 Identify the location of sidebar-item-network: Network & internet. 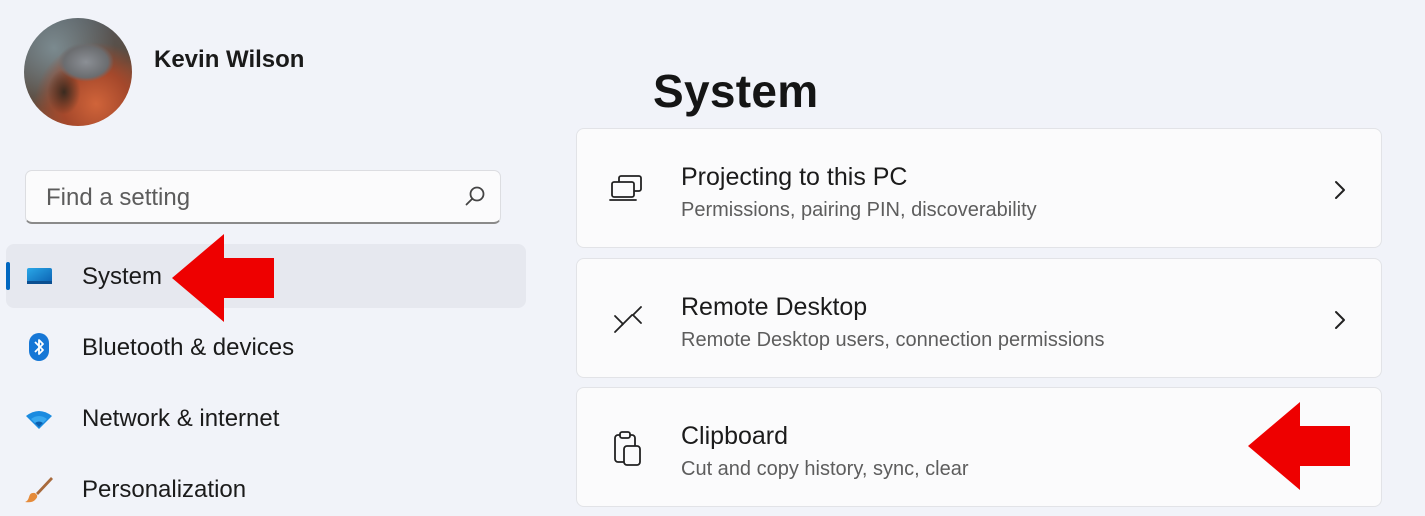
(266, 418).